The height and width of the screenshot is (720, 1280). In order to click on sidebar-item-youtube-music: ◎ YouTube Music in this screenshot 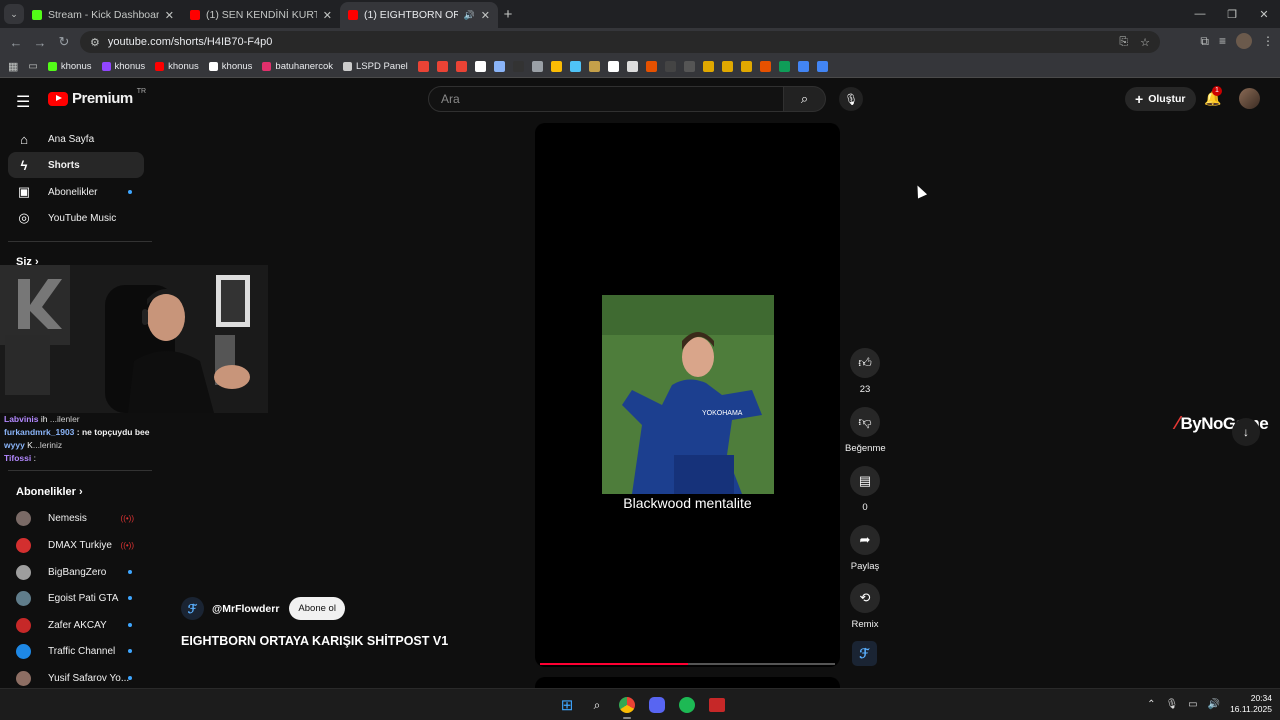, I will do `click(76, 218)`.